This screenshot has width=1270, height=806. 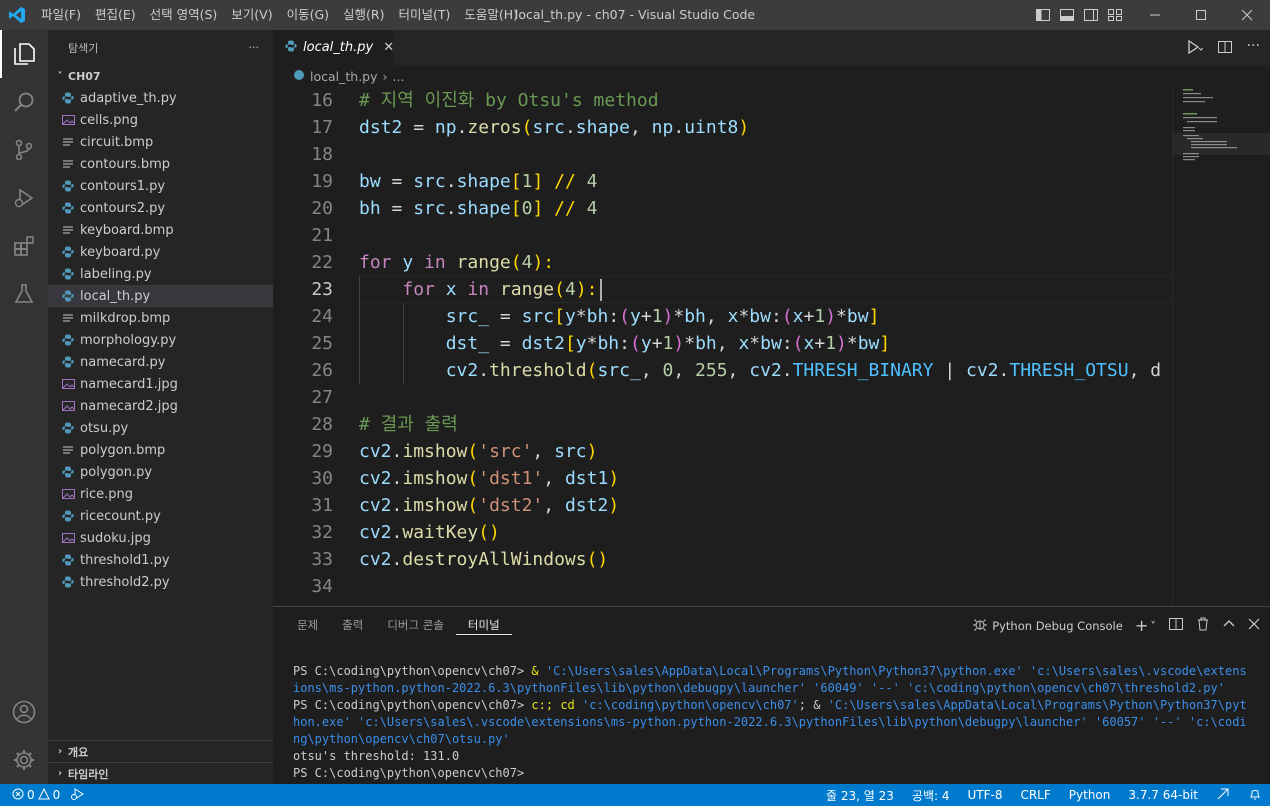 I want to click on tab-label: local_th.py, so click(x=338, y=47).